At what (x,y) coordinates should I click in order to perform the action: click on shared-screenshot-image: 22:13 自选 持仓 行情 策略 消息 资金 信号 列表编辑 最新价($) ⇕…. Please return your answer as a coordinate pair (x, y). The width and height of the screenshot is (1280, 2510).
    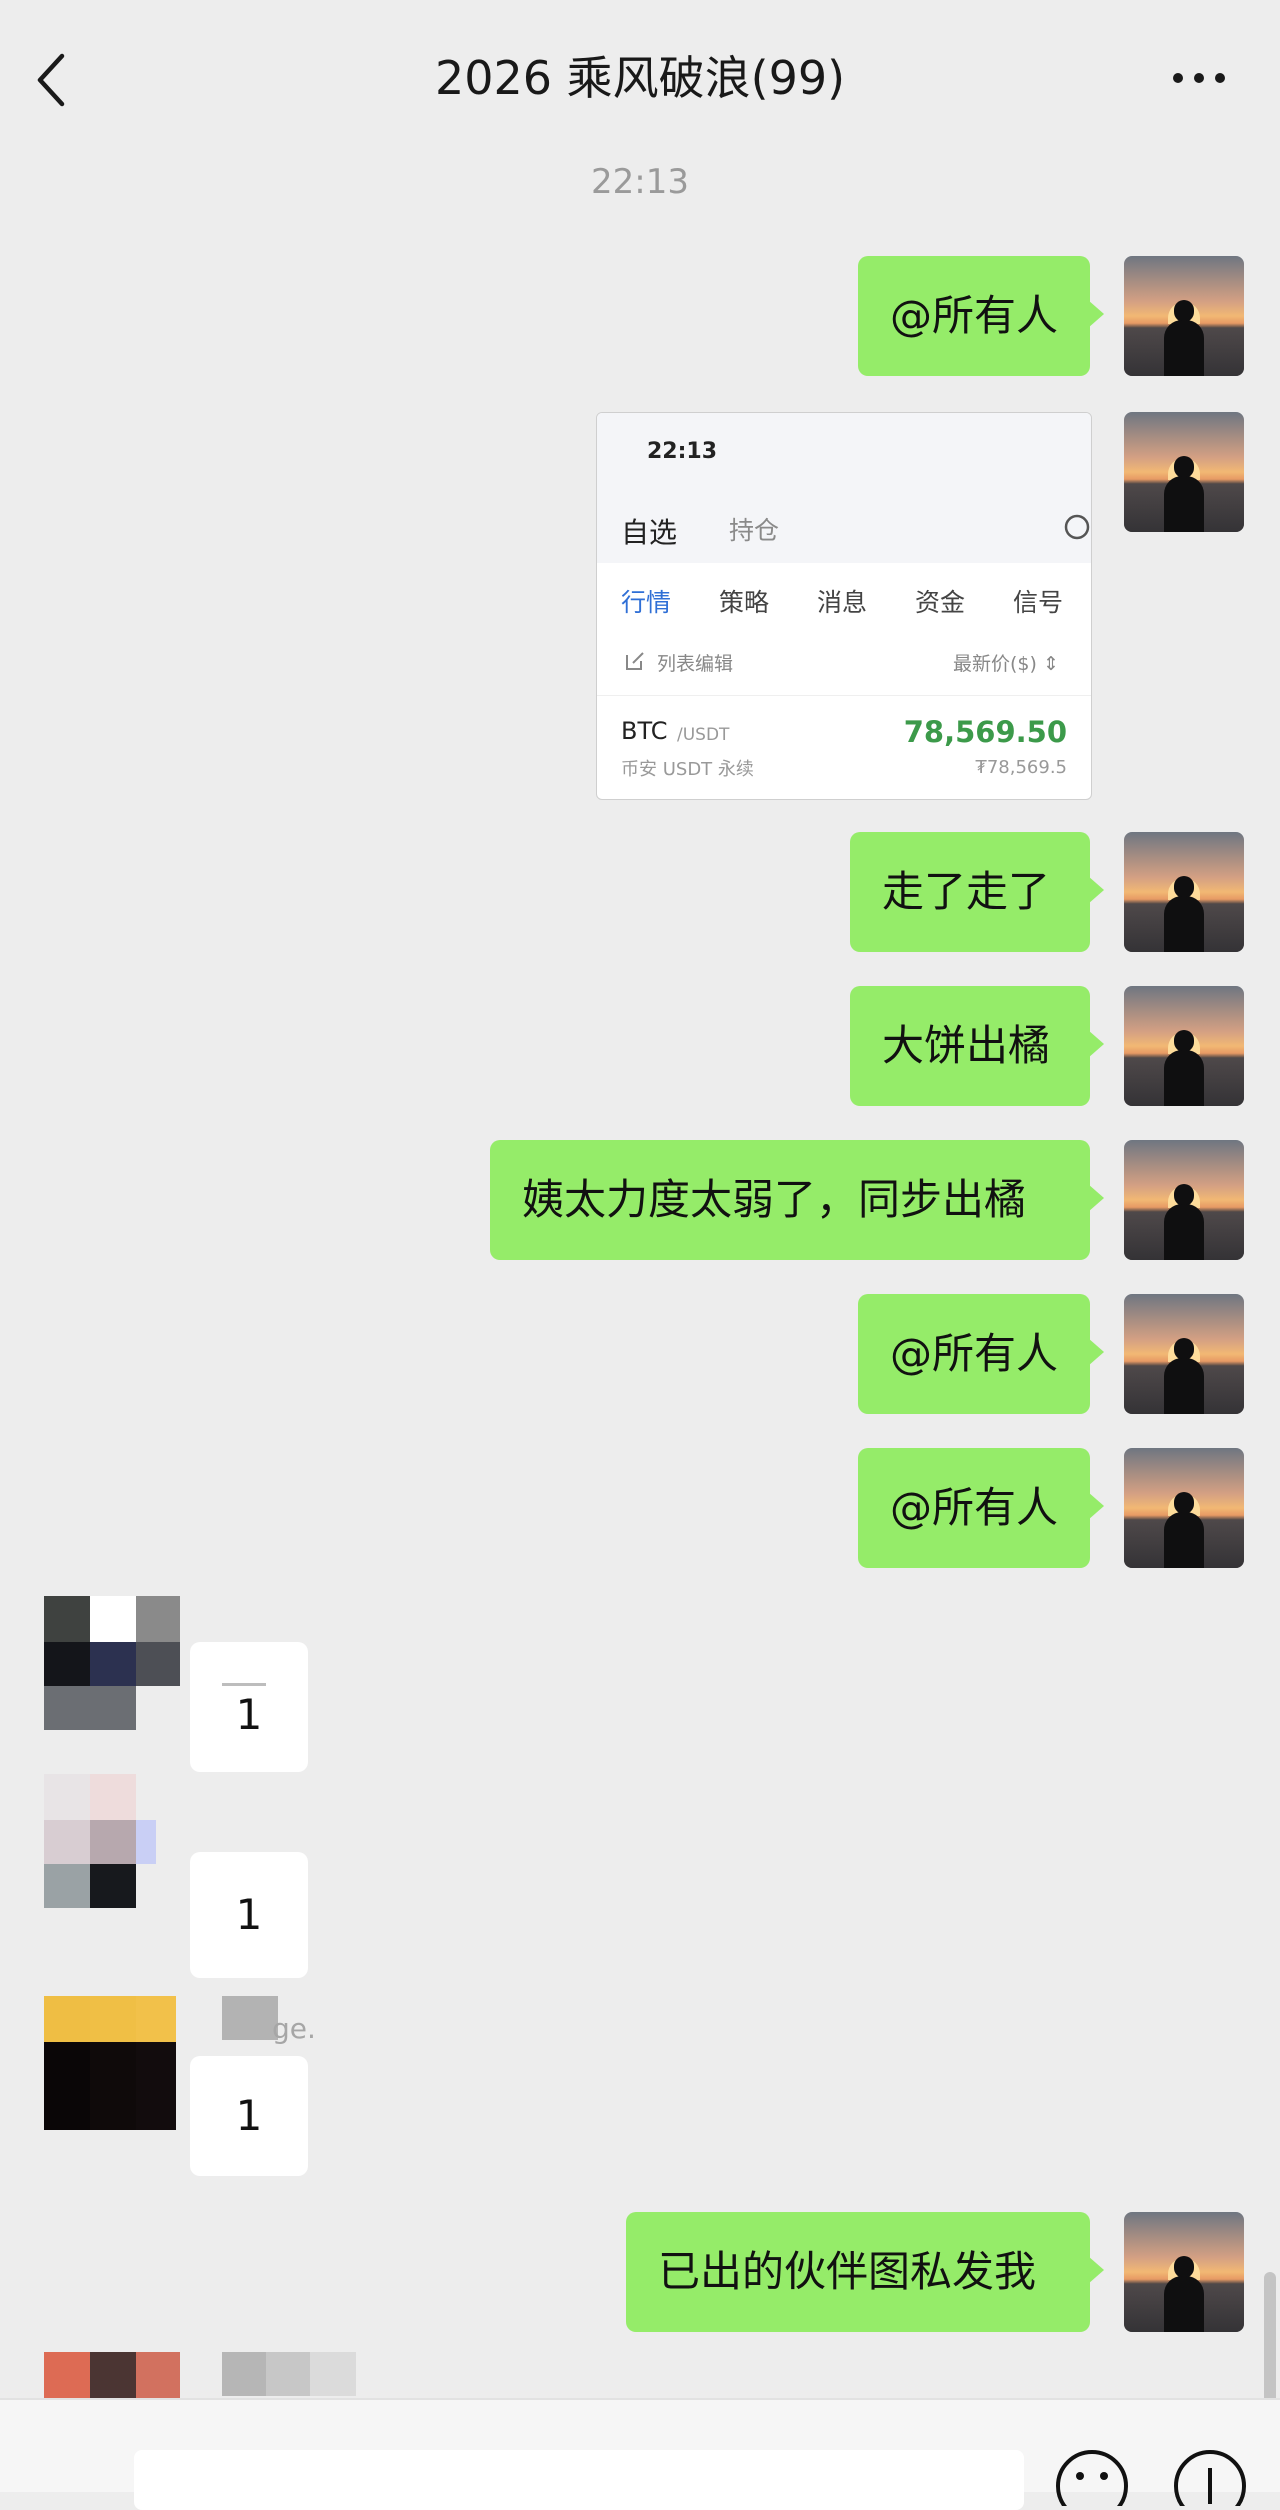
    Looking at the image, I should click on (844, 606).